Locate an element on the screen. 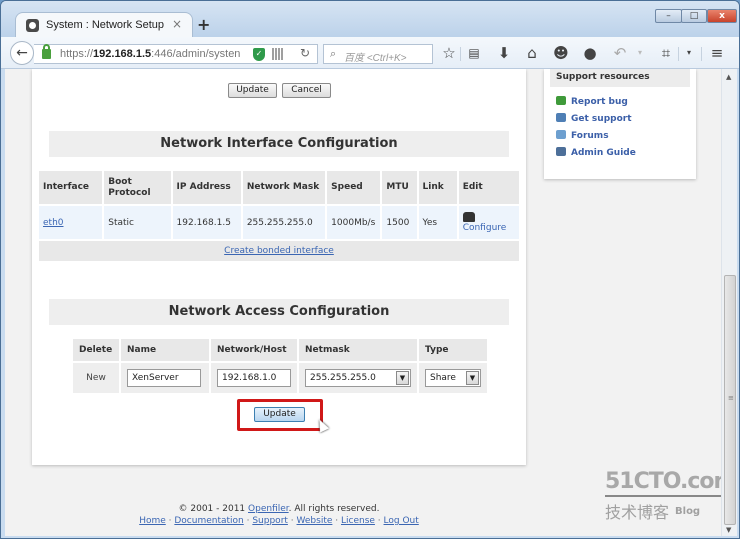 This screenshot has width=740, height=539. tab-network-setup: System : Network Setup × is located at coordinates (104, 25).